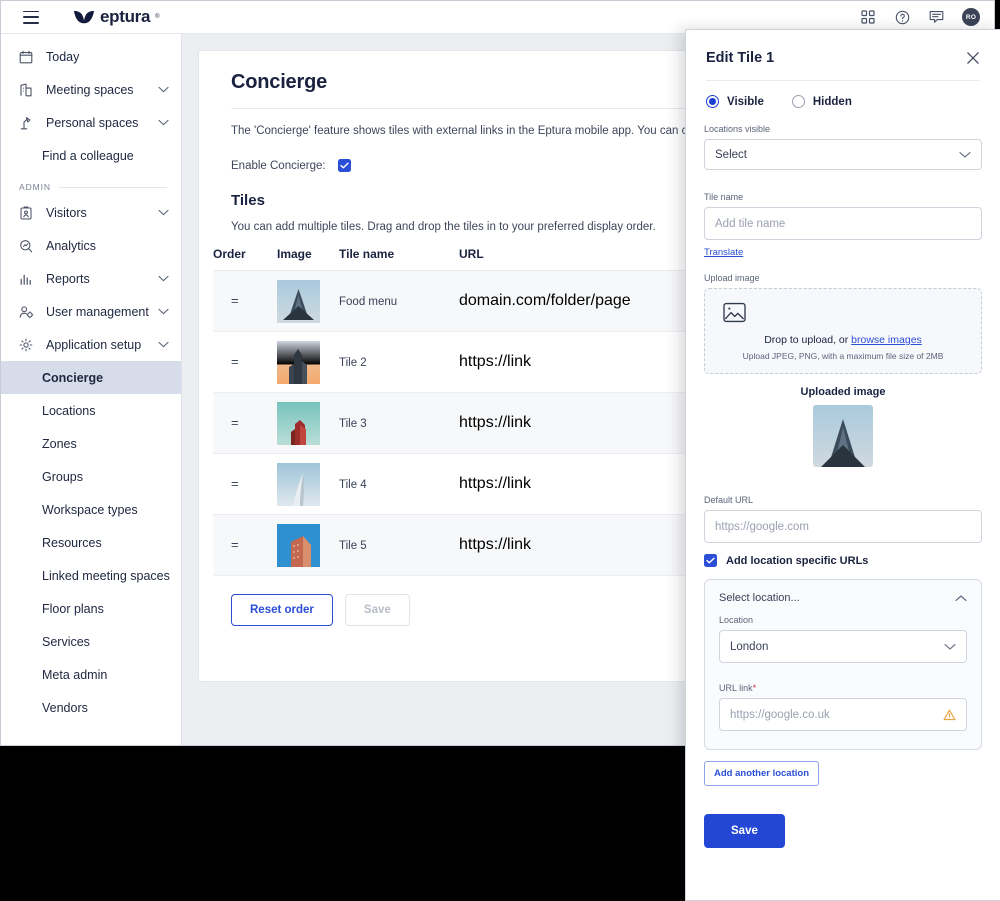  Describe the element at coordinates (808, 340) in the screenshot. I see `dropzone-drop-text: Drop to upload, or` at that location.